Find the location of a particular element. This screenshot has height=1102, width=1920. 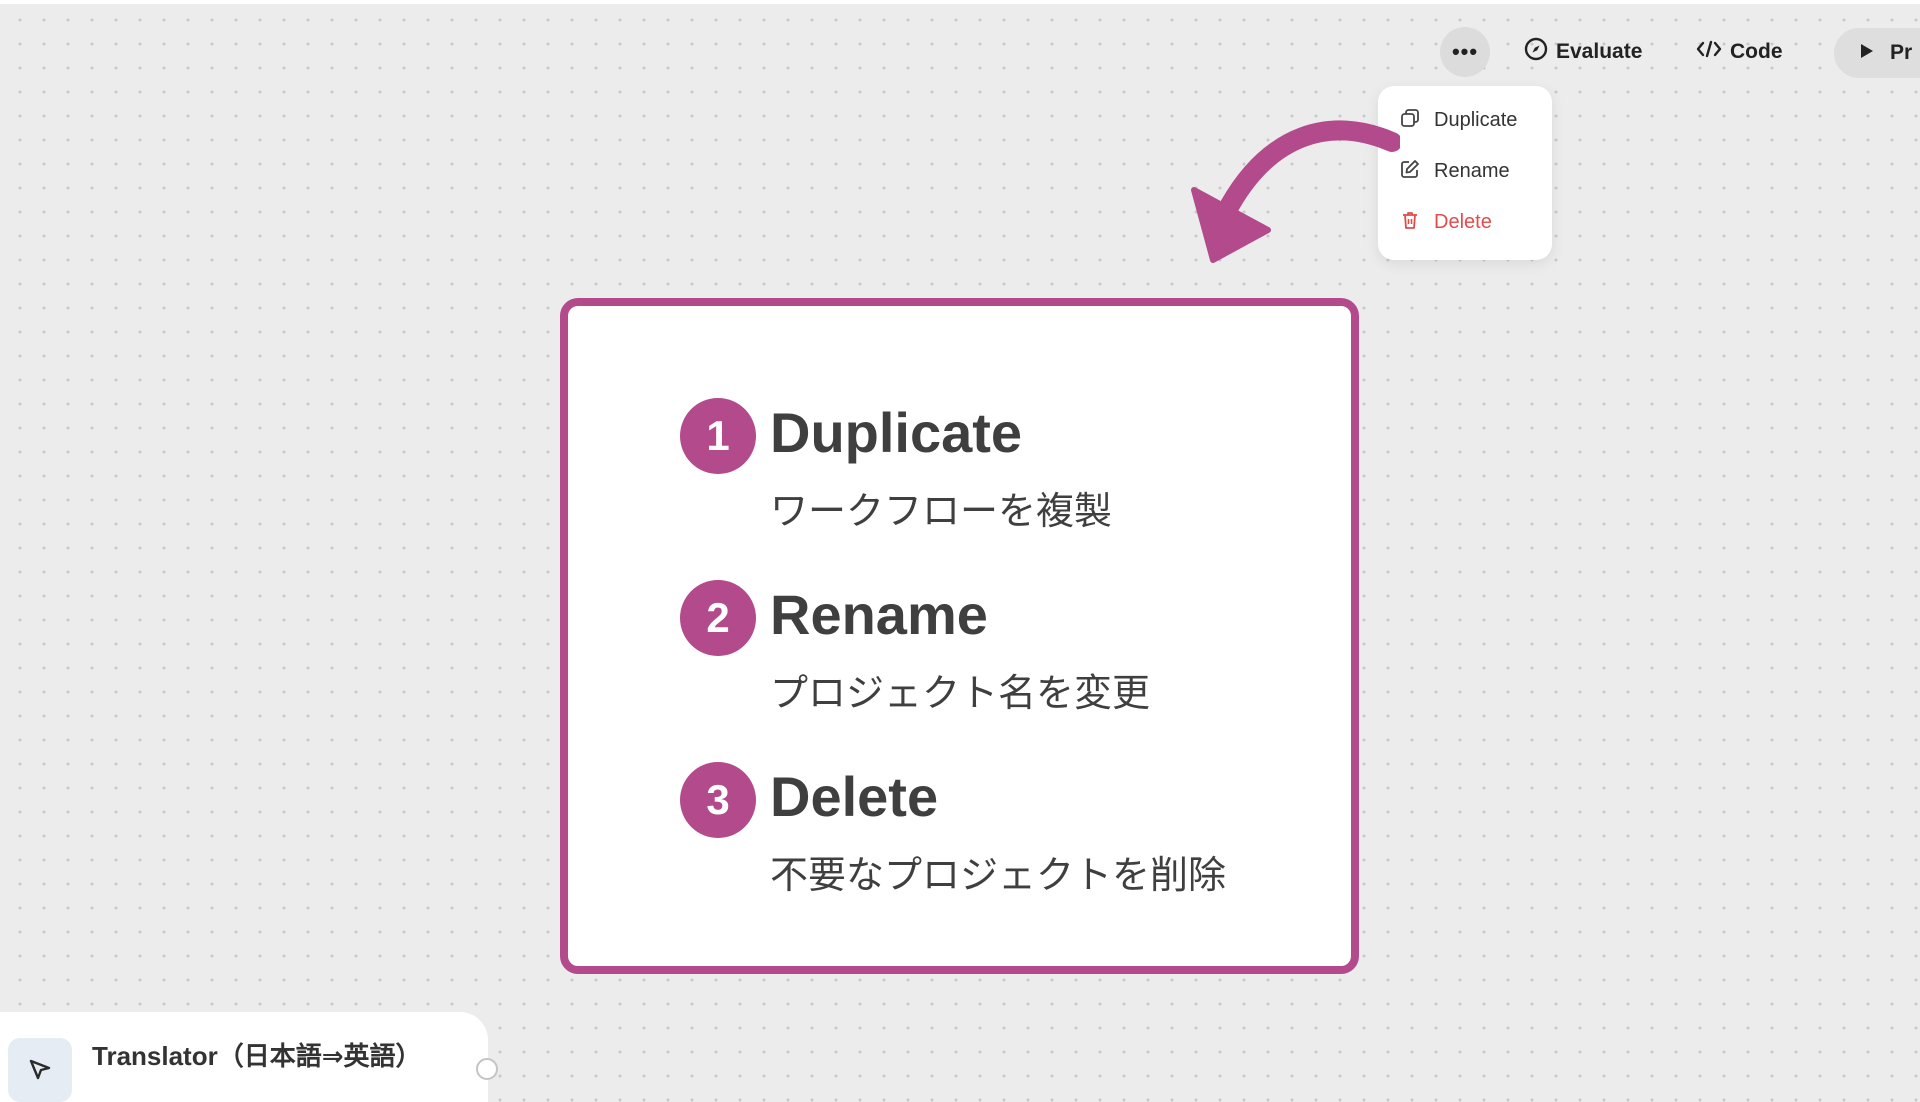

menu-item-delete: Delete is located at coordinates (1446, 222).